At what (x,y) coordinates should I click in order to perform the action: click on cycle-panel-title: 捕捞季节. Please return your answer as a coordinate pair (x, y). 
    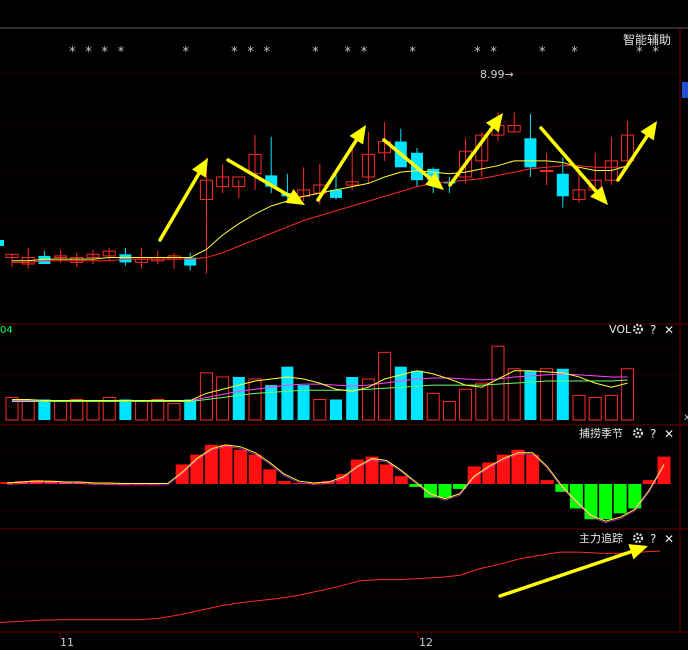
    Looking at the image, I should click on (601, 433).